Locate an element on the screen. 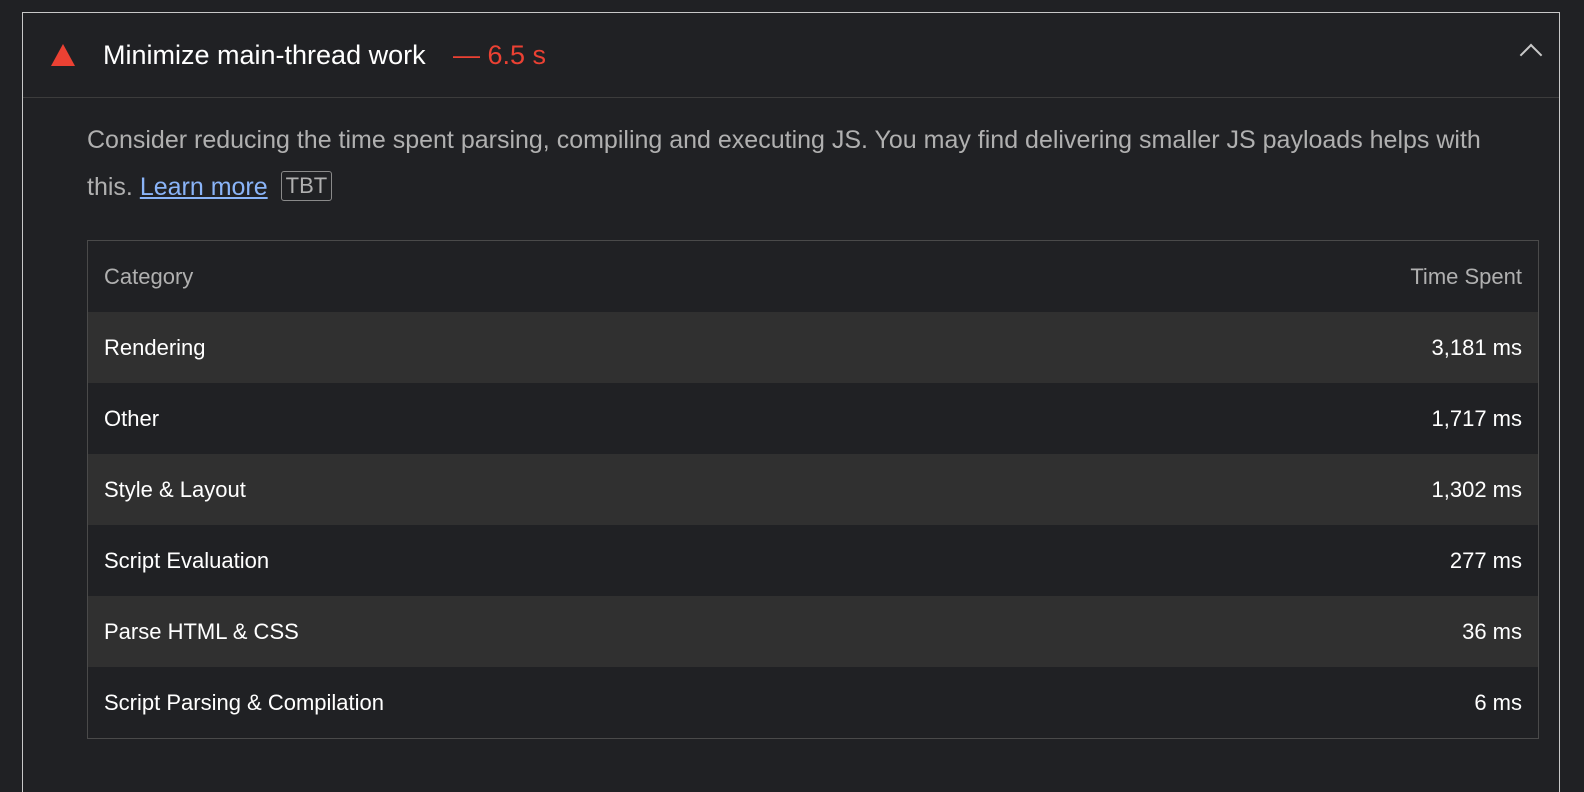  row-time: 36 ms is located at coordinates (1492, 631).